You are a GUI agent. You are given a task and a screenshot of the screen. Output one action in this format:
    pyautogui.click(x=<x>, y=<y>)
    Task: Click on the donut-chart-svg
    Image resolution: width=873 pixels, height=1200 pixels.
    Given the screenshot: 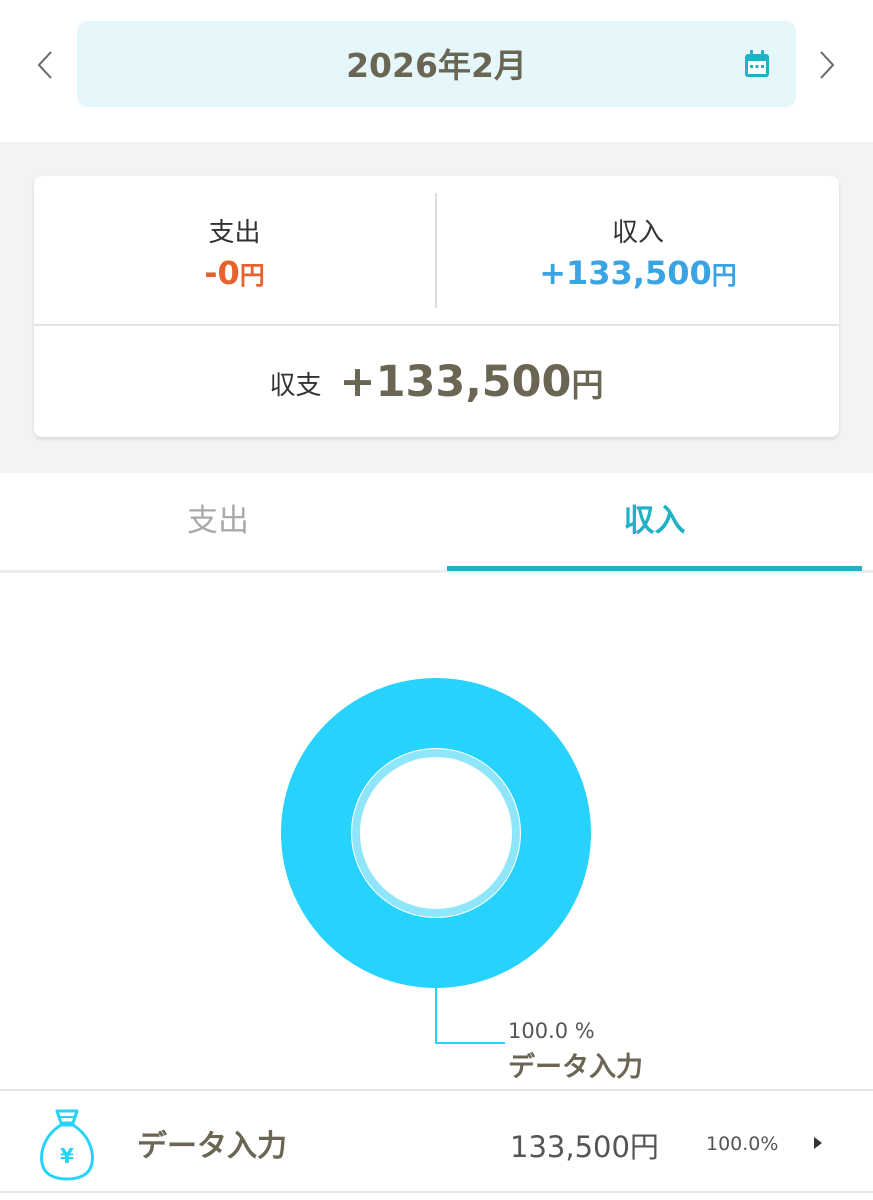 What is the action you would take?
    pyautogui.click(x=435, y=861)
    